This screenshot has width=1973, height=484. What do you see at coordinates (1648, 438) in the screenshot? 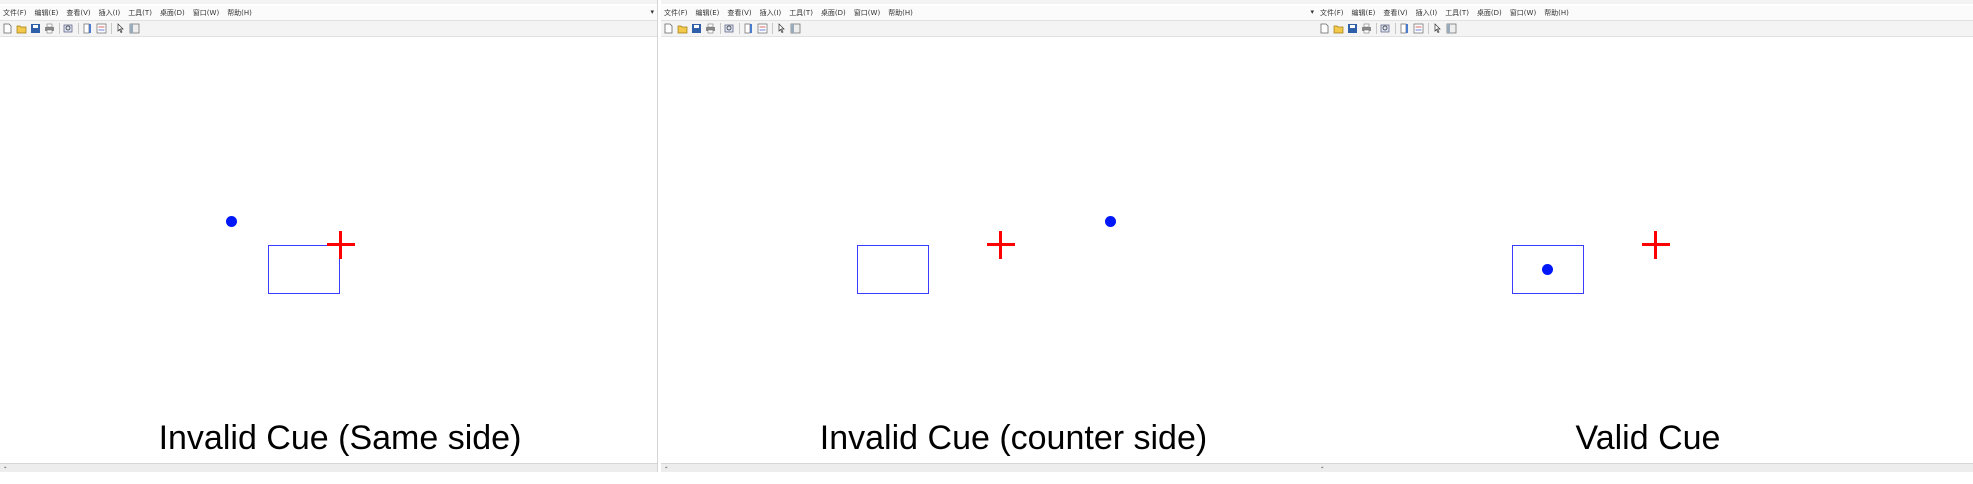
I see `panel-caption: Valid Cue` at bounding box center [1648, 438].